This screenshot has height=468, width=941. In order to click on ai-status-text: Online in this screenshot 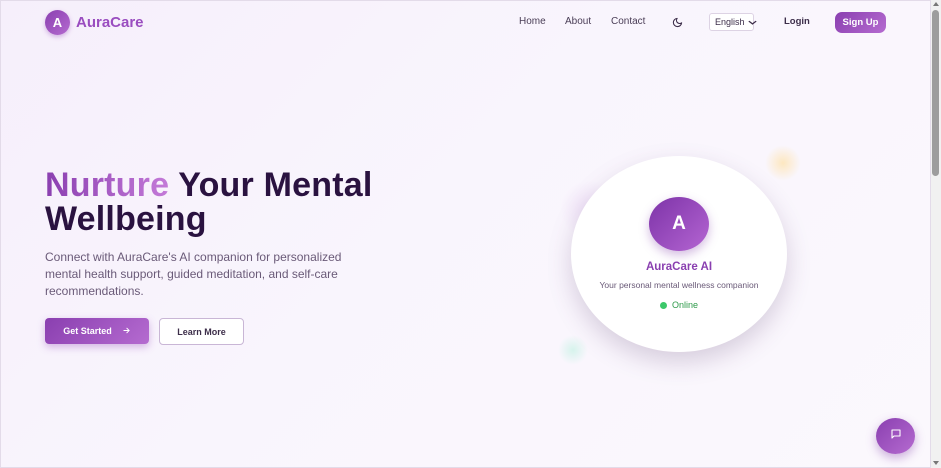, I will do `click(684, 305)`.